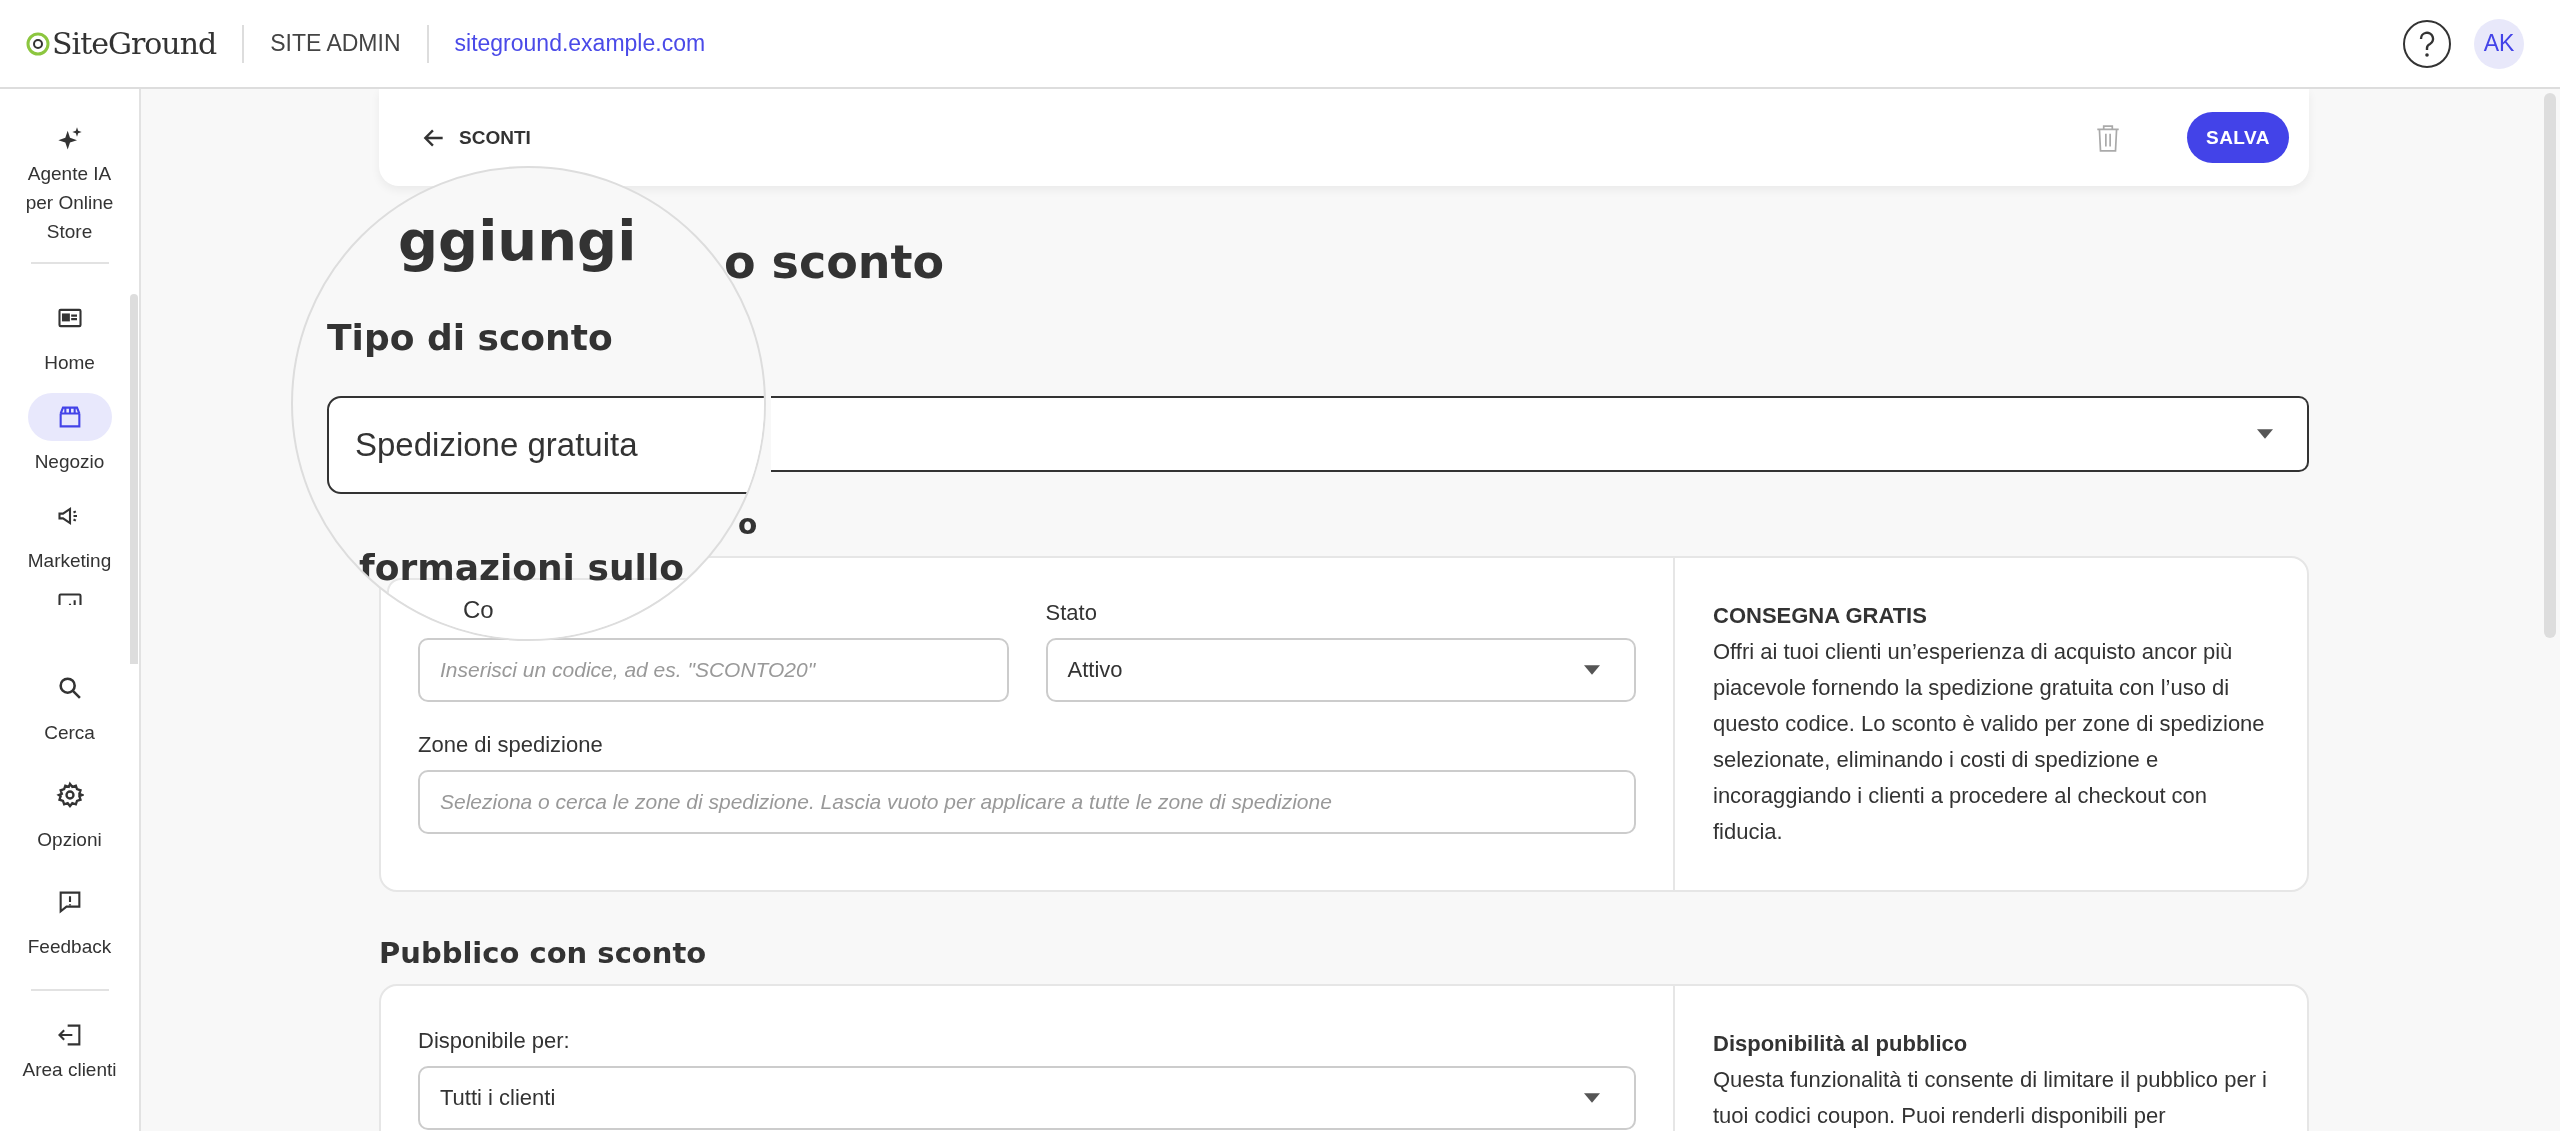 This screenshot has width=2560, height=1131. Describe the element at coordinates (478, 610) in the screenshot. I see `field-label: Co` at that location.